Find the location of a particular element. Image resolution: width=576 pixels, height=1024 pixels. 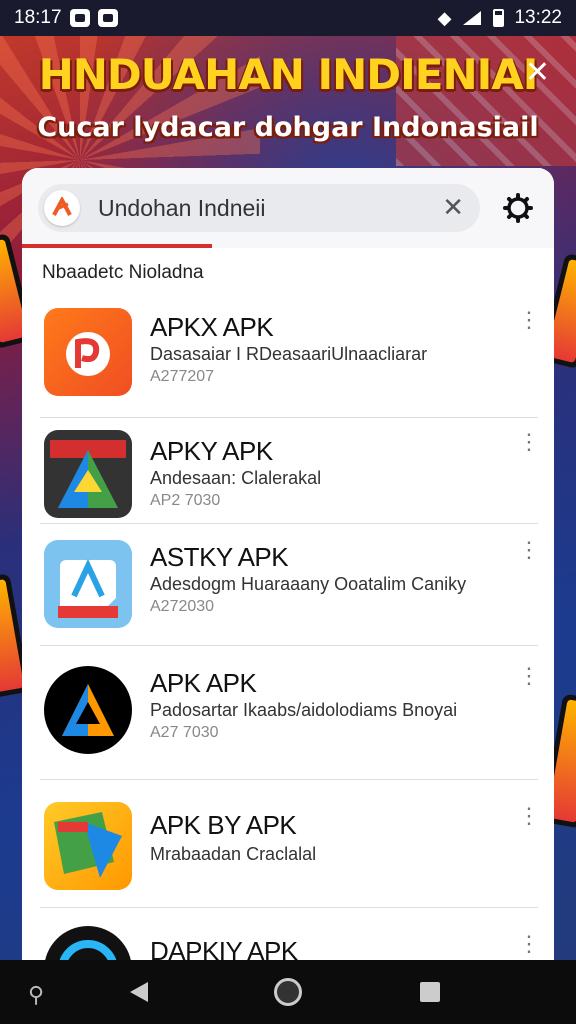

section-heading: Nbaadetc Nioladna is located at coordinates (123, 272).